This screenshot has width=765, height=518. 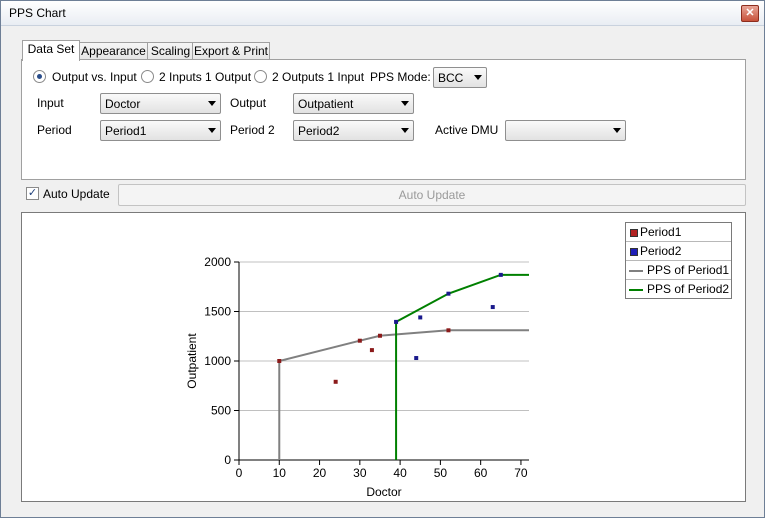 What do you see at coordinates (170, 51) in the screenshot?
I see `tab-scaling: Scaling` at bounding box center [170, 51].